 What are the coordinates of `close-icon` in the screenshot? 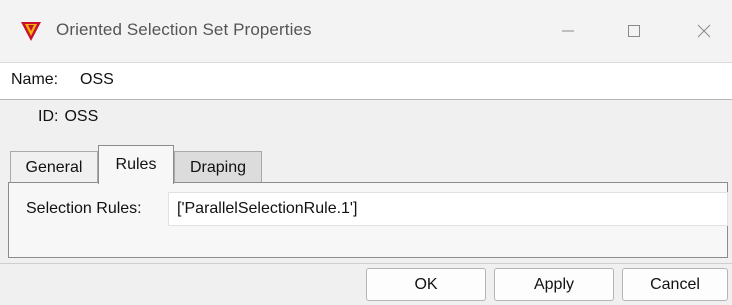 It's located at (704, 31).